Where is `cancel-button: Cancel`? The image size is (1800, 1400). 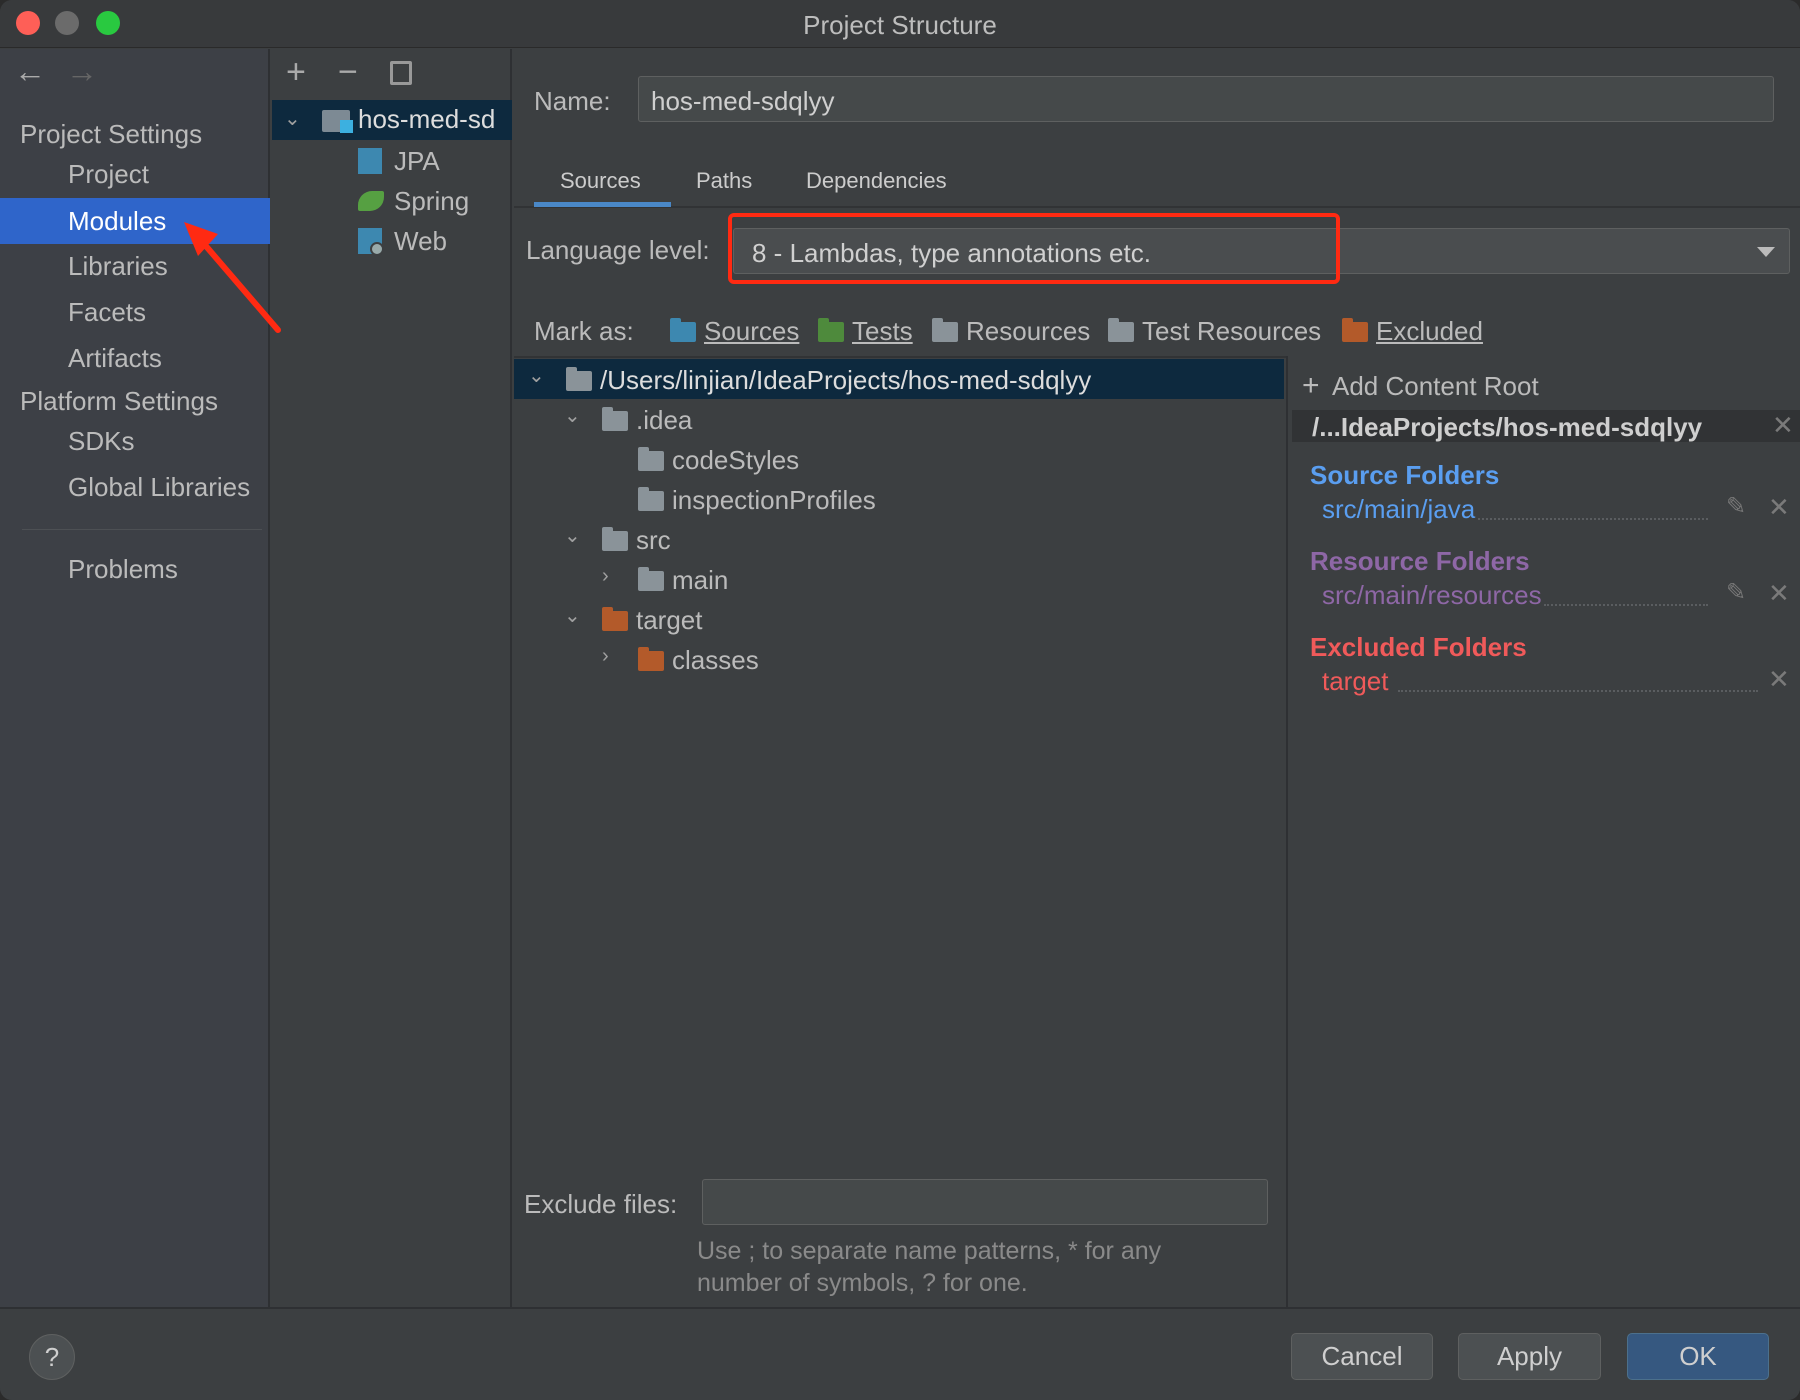
cancel-button: Cancel is located at coordinates (1362, 1356).